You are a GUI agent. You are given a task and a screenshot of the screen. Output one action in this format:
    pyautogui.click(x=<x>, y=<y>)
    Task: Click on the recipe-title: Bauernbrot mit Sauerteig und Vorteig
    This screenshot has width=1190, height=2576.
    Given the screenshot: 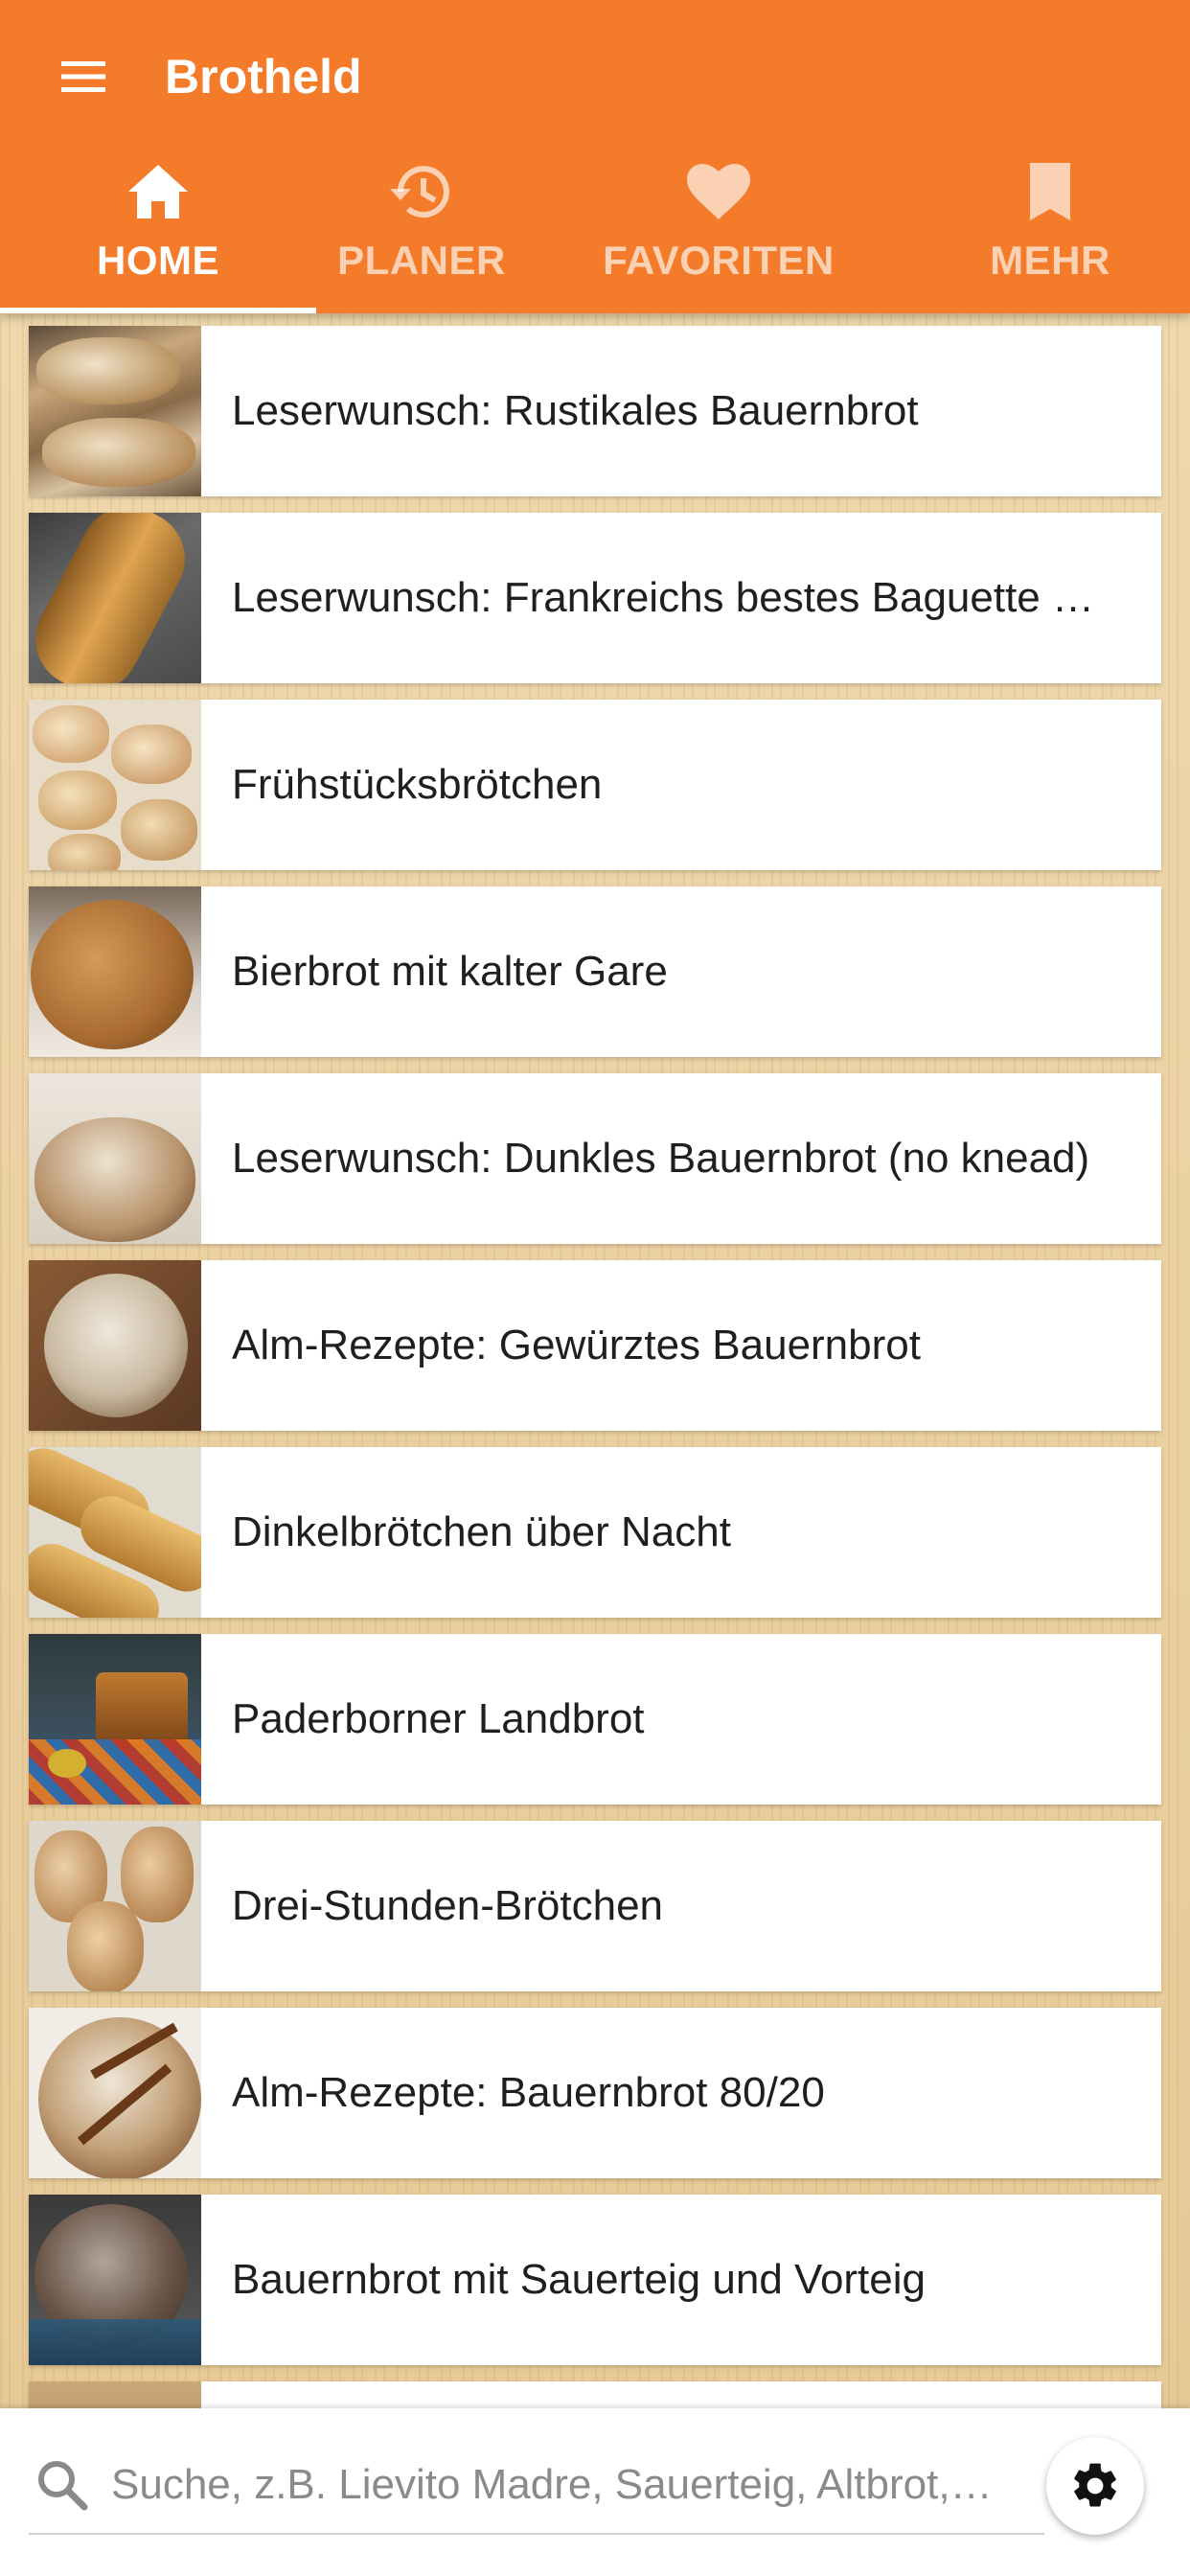 What is the action you would take?
    pyautogui.click(x=579, y=2279)
    